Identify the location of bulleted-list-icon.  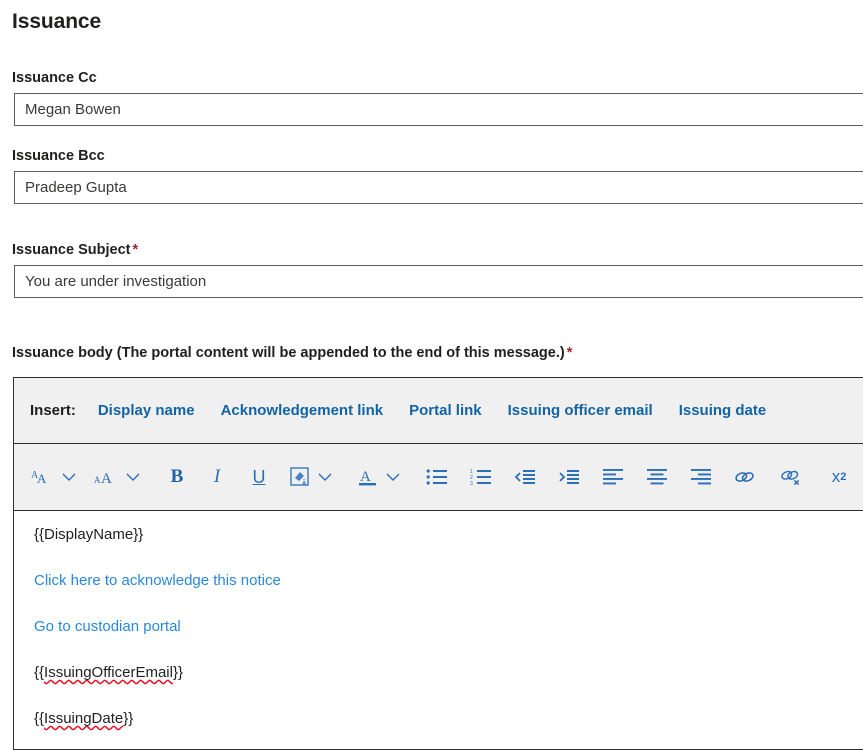
(437, 477).